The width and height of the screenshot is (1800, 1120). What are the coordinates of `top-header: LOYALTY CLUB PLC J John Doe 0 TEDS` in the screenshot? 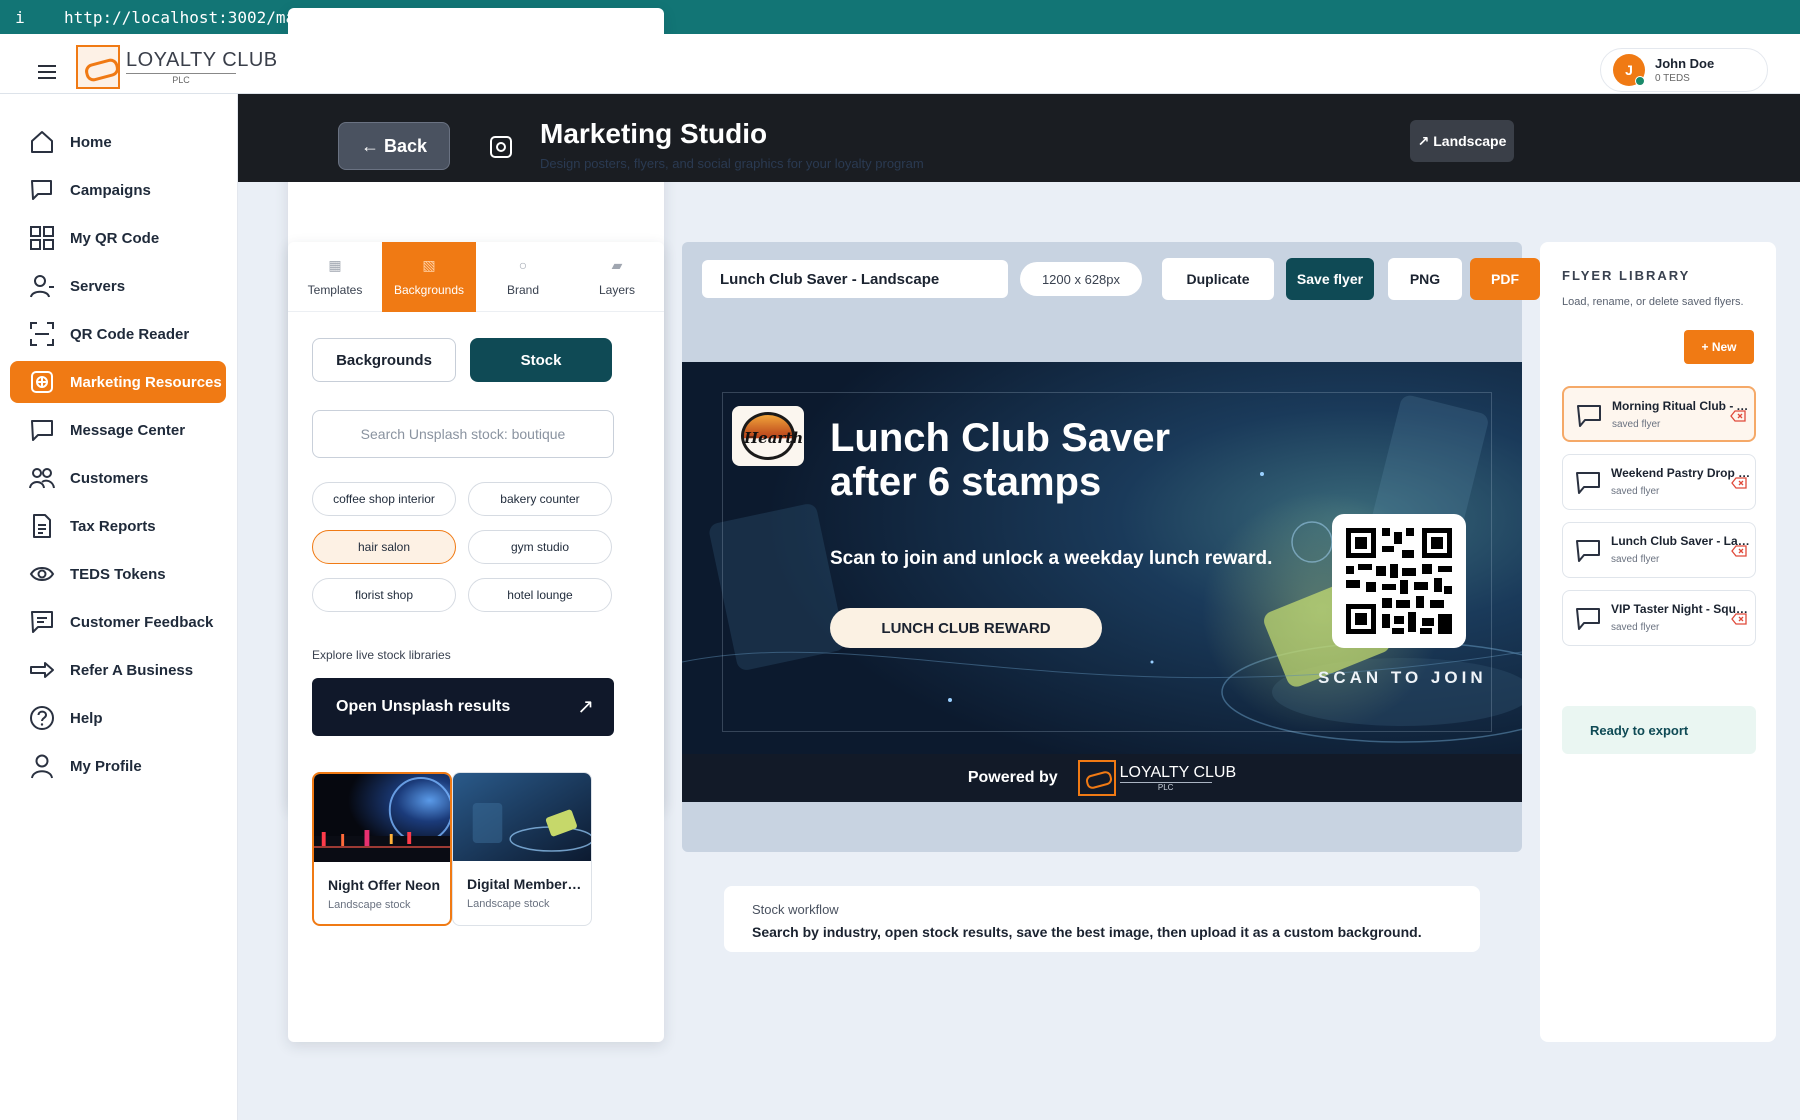 It's located at (900, 64).